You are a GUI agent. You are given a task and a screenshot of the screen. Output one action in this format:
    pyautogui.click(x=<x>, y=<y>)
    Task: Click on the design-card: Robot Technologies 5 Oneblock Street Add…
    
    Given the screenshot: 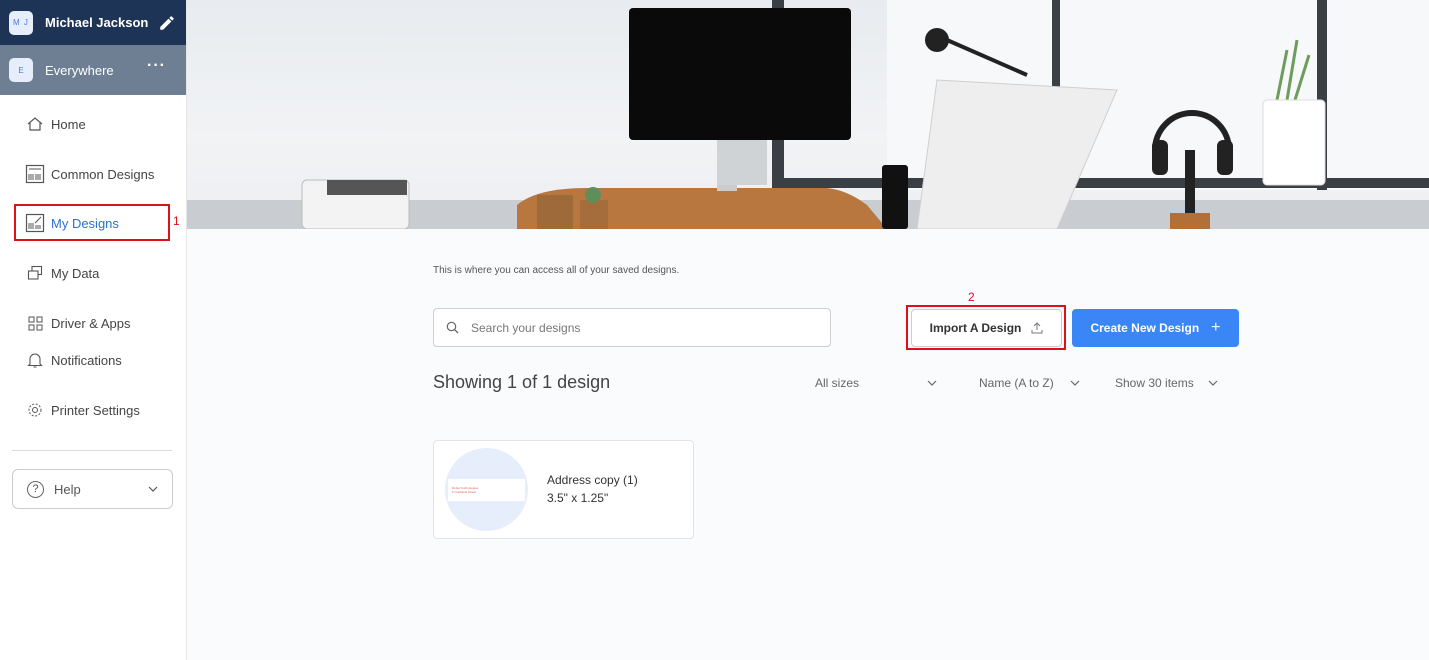 What is the action you would take?
    pyautogui.click(x=563, y=489)
    